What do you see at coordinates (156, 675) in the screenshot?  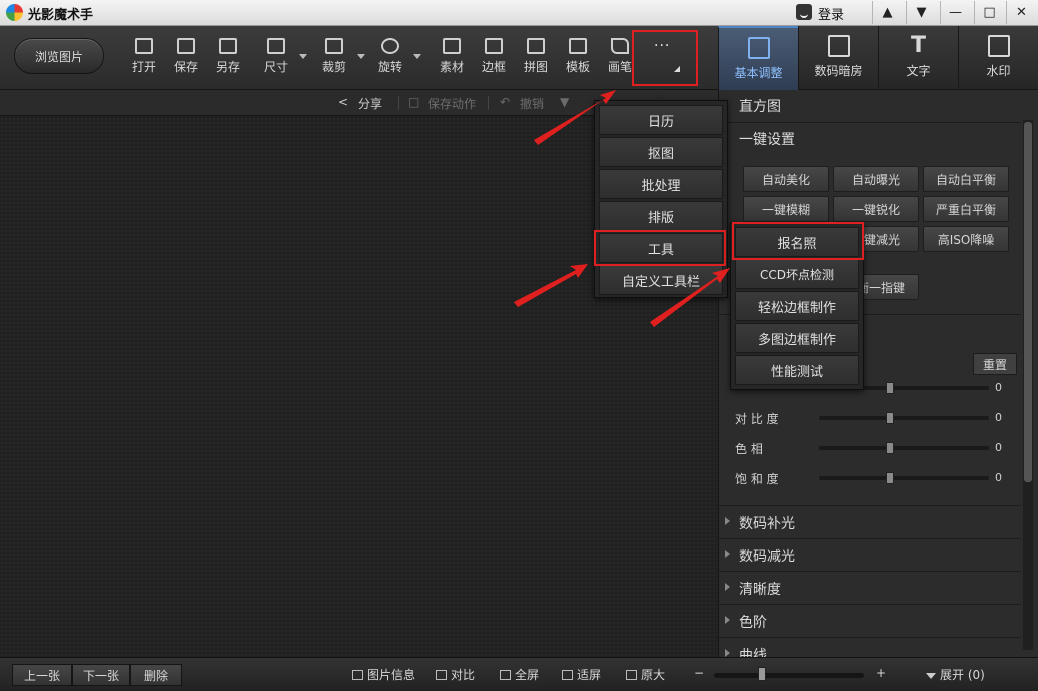 I see `delete-button: 删除` at bounding box center [156, 675].